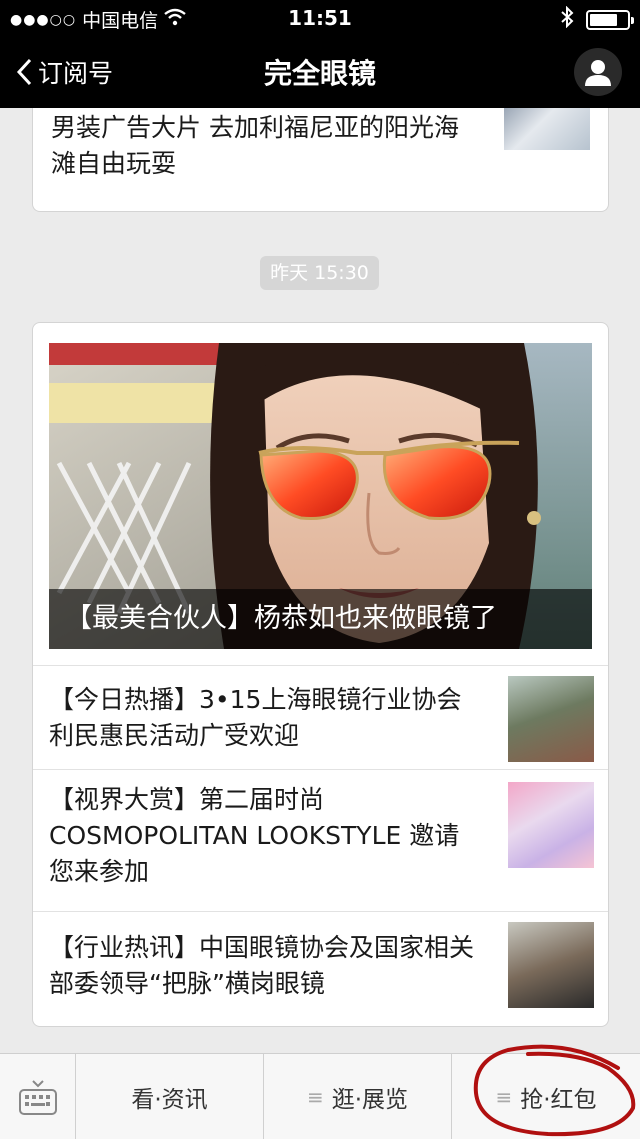 This screenshot has width=640, height=1139. I want to click on menu-item-news: 看·资讯, so click(170, 1096).